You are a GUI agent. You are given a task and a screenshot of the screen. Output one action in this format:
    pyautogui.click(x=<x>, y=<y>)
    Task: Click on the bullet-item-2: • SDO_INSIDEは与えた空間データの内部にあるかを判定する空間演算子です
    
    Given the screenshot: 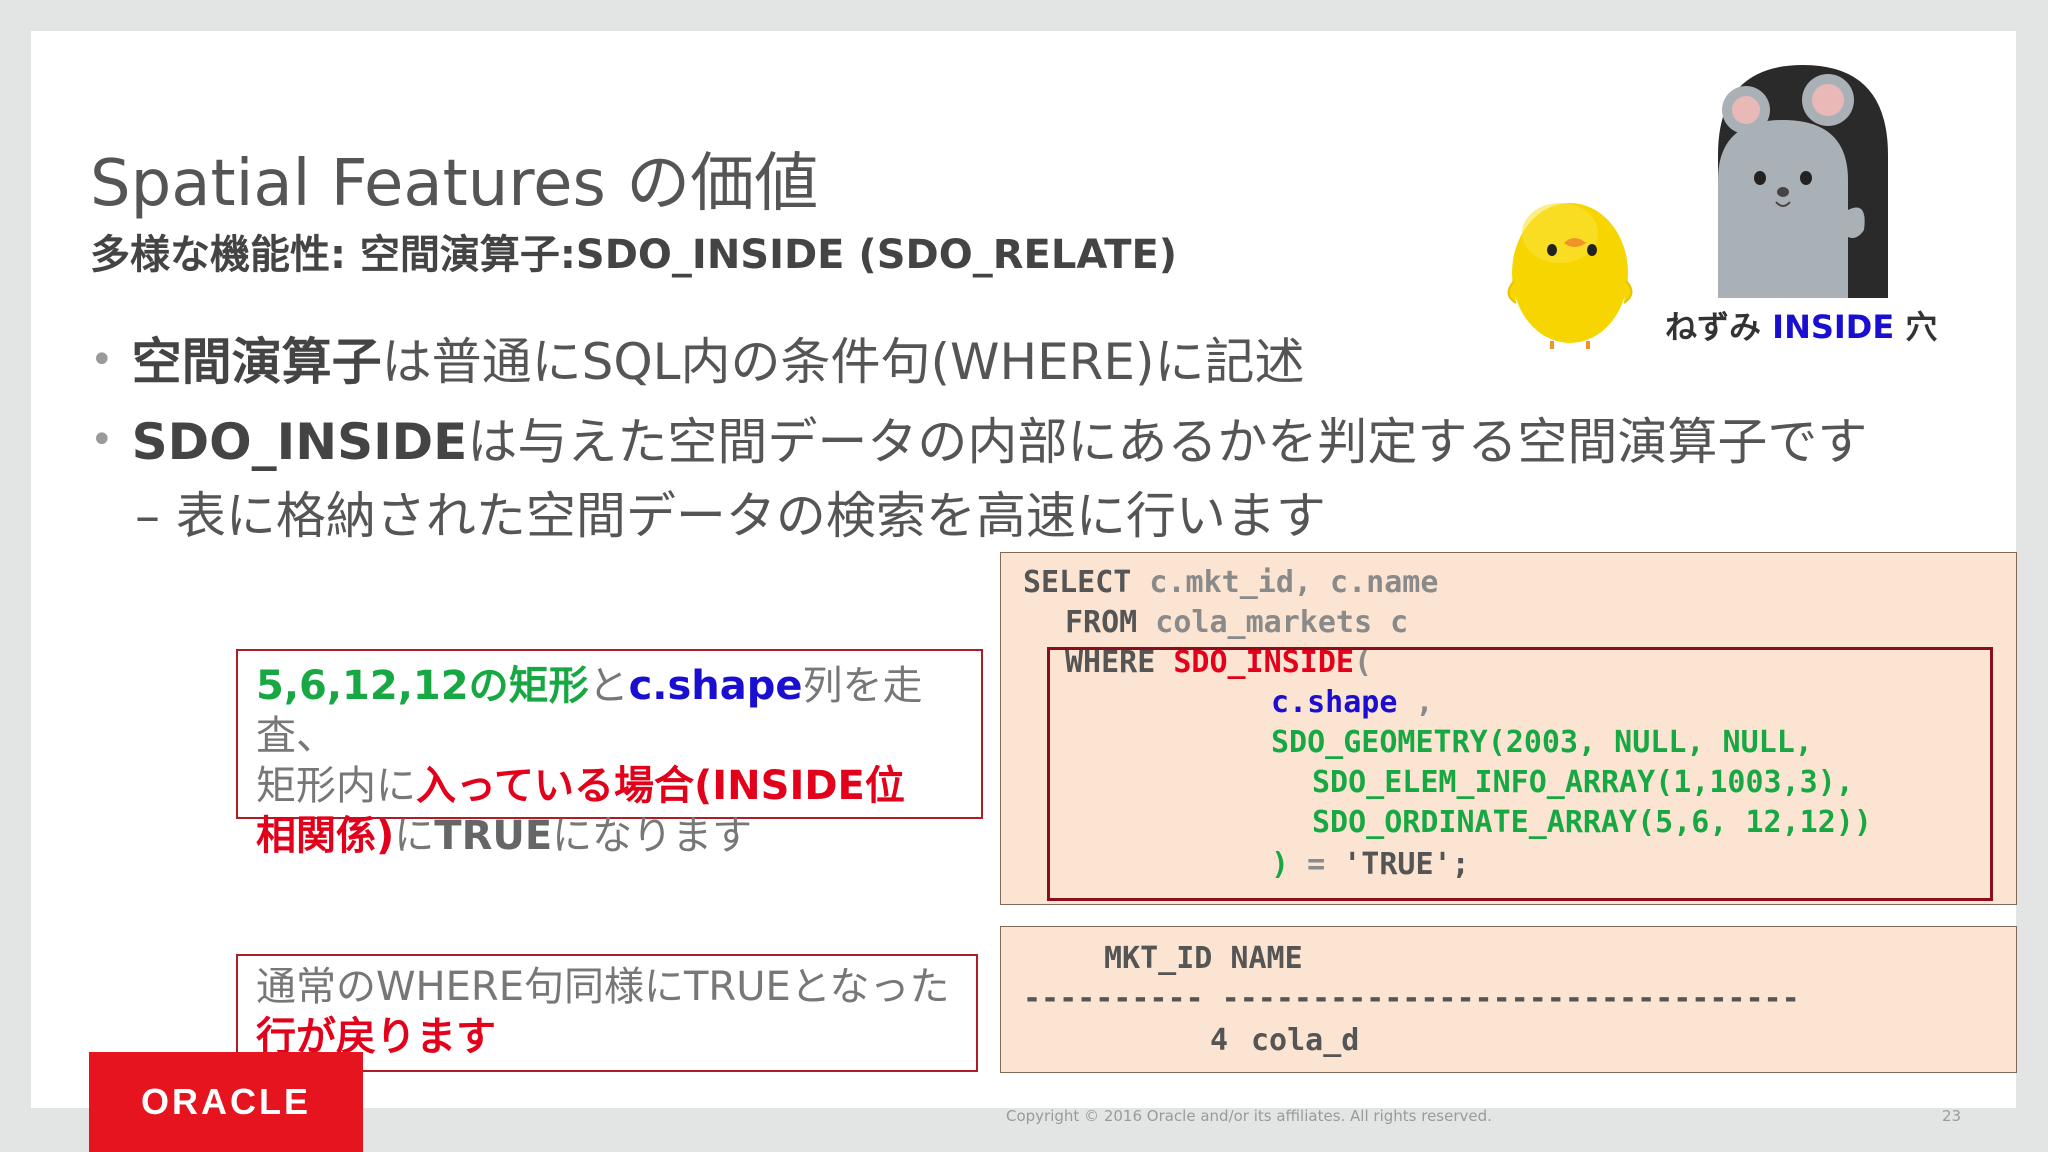 What is the action you would take?
    pyautogui.click(x=978, y=438)
    